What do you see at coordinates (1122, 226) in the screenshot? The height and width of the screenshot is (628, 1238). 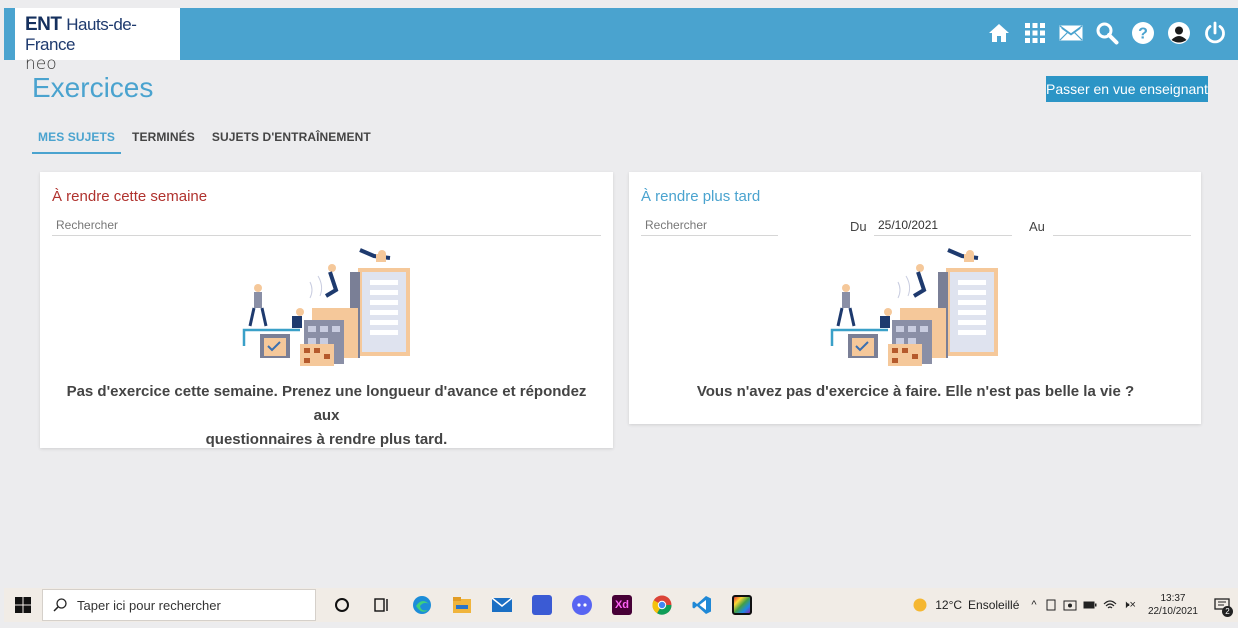 I see `to-date-input` at bounding box center [1122, 226].